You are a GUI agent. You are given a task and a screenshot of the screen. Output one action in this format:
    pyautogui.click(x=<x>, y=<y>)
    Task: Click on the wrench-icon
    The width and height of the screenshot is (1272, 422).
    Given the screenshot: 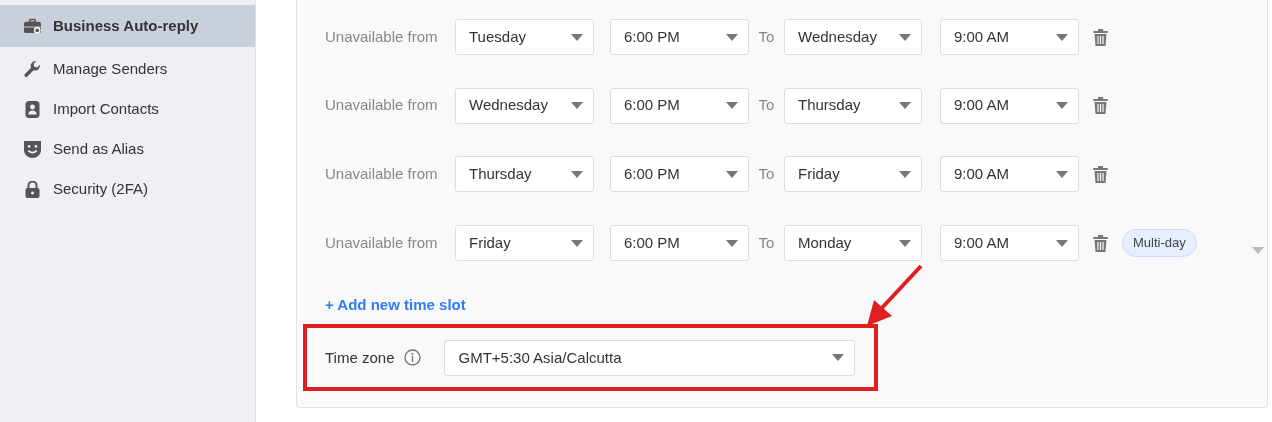 What is the action you would take?
    pyautogui.click(x=32, y=69)
    